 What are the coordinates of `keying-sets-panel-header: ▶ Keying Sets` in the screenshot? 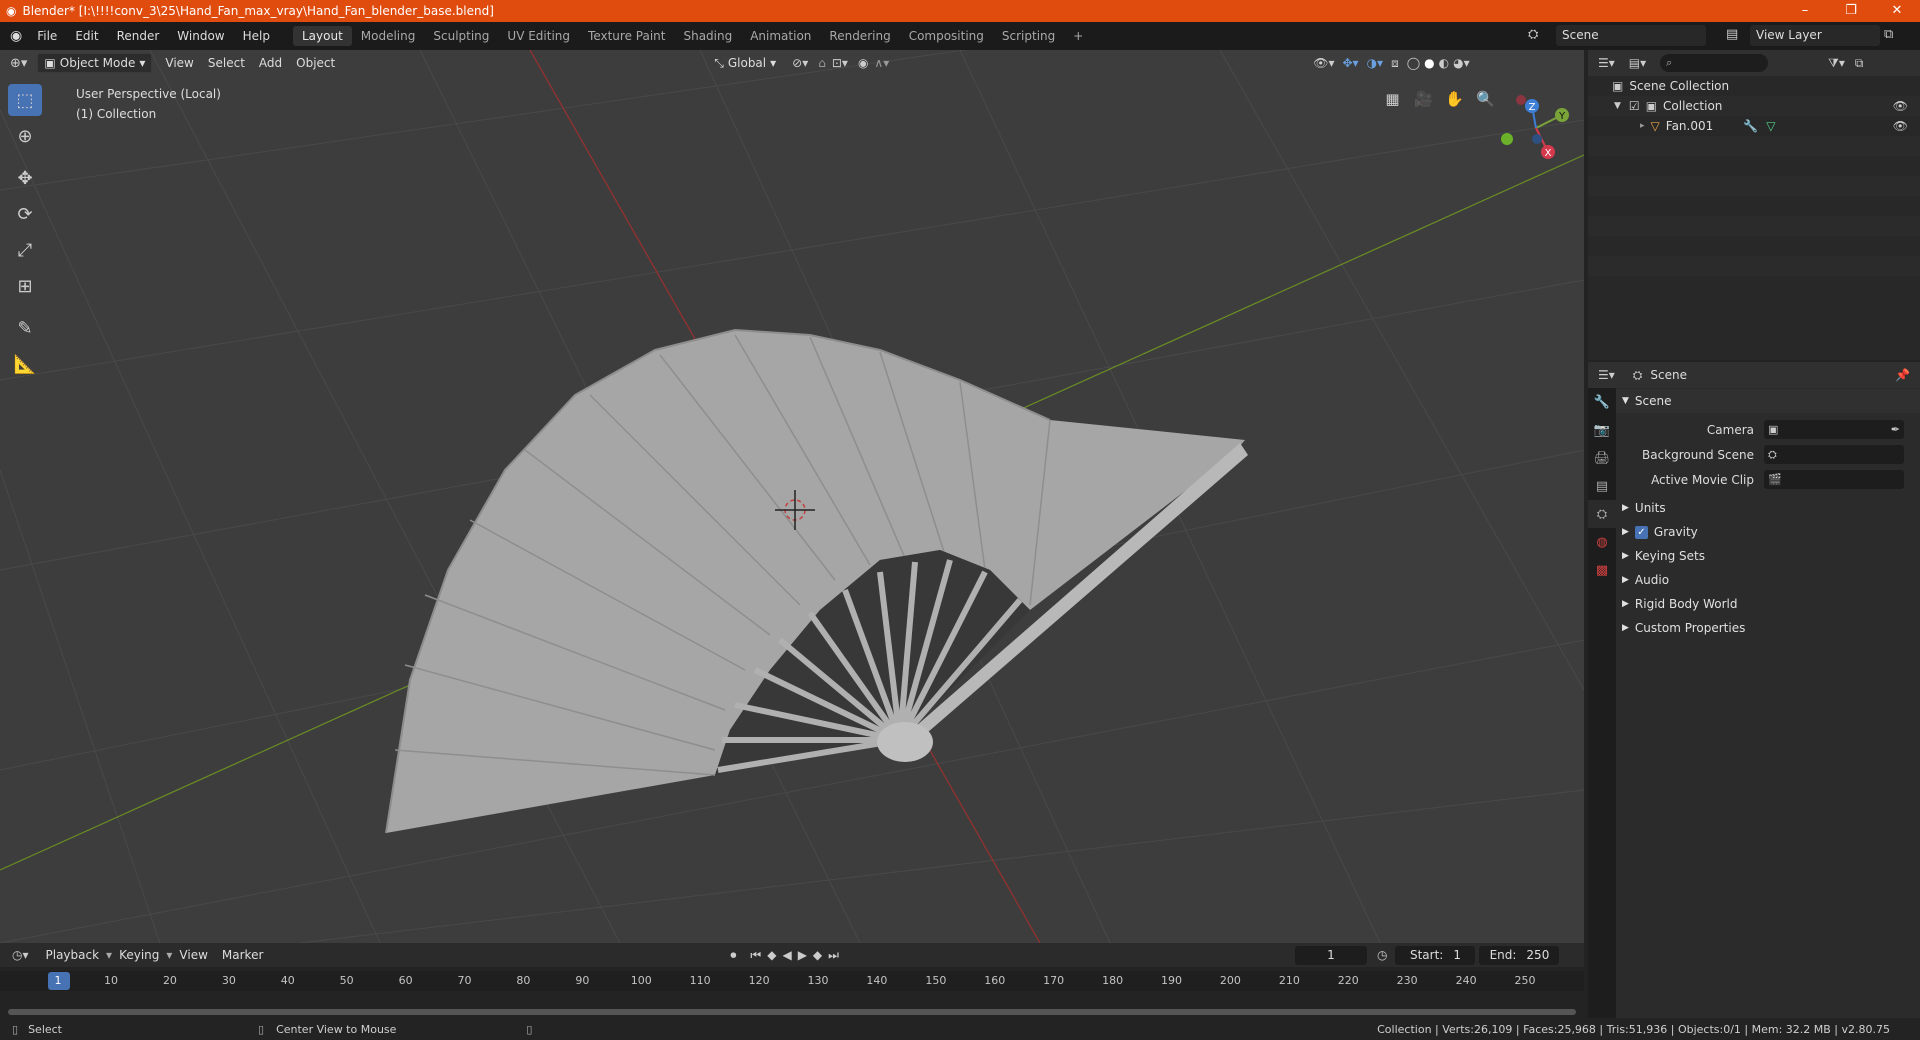 It's located at (1768, 556).